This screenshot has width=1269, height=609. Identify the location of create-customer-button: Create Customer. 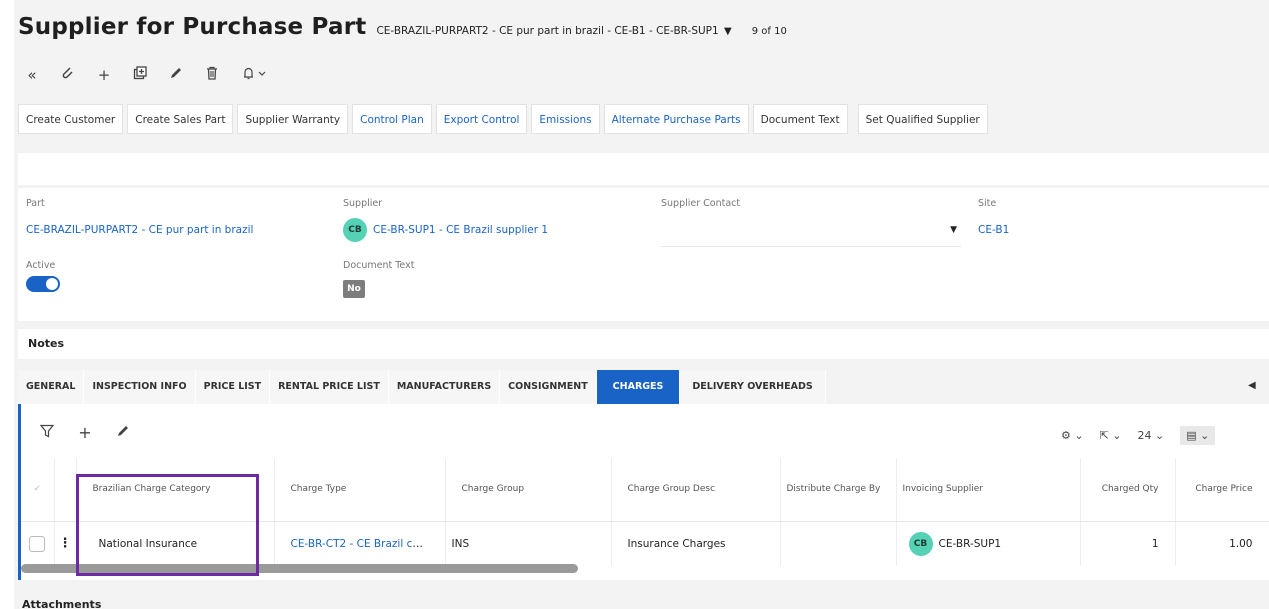
(71, 119).